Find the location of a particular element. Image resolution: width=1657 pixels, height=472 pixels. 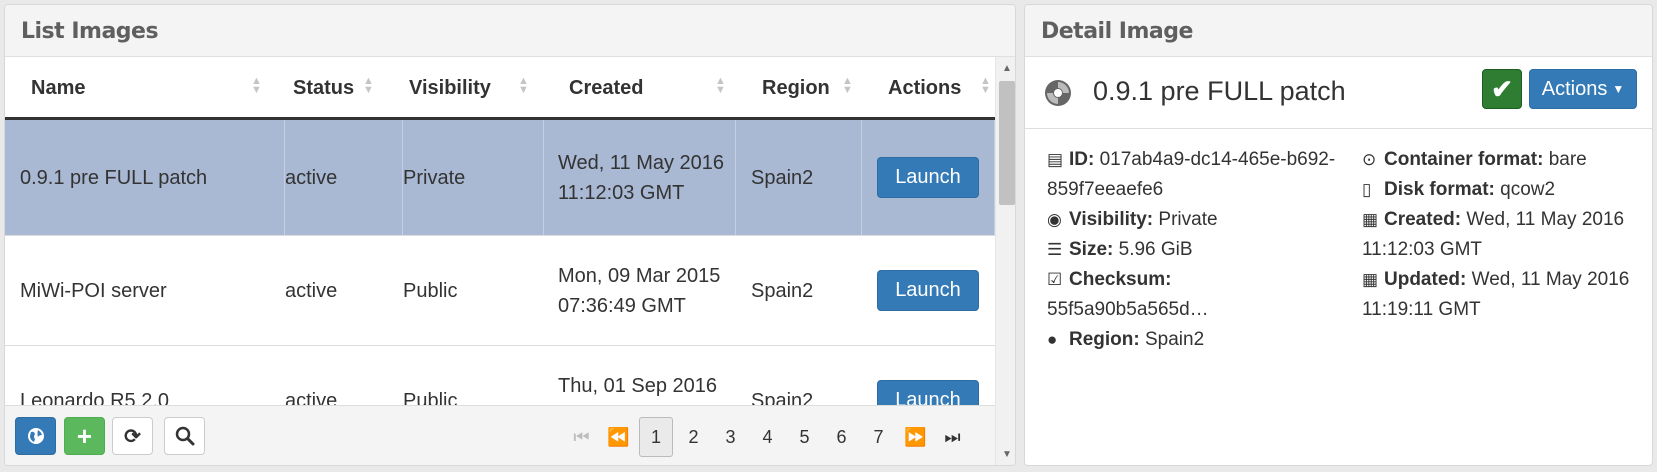

column-name-label: Name is located at coordinates (58, 88).